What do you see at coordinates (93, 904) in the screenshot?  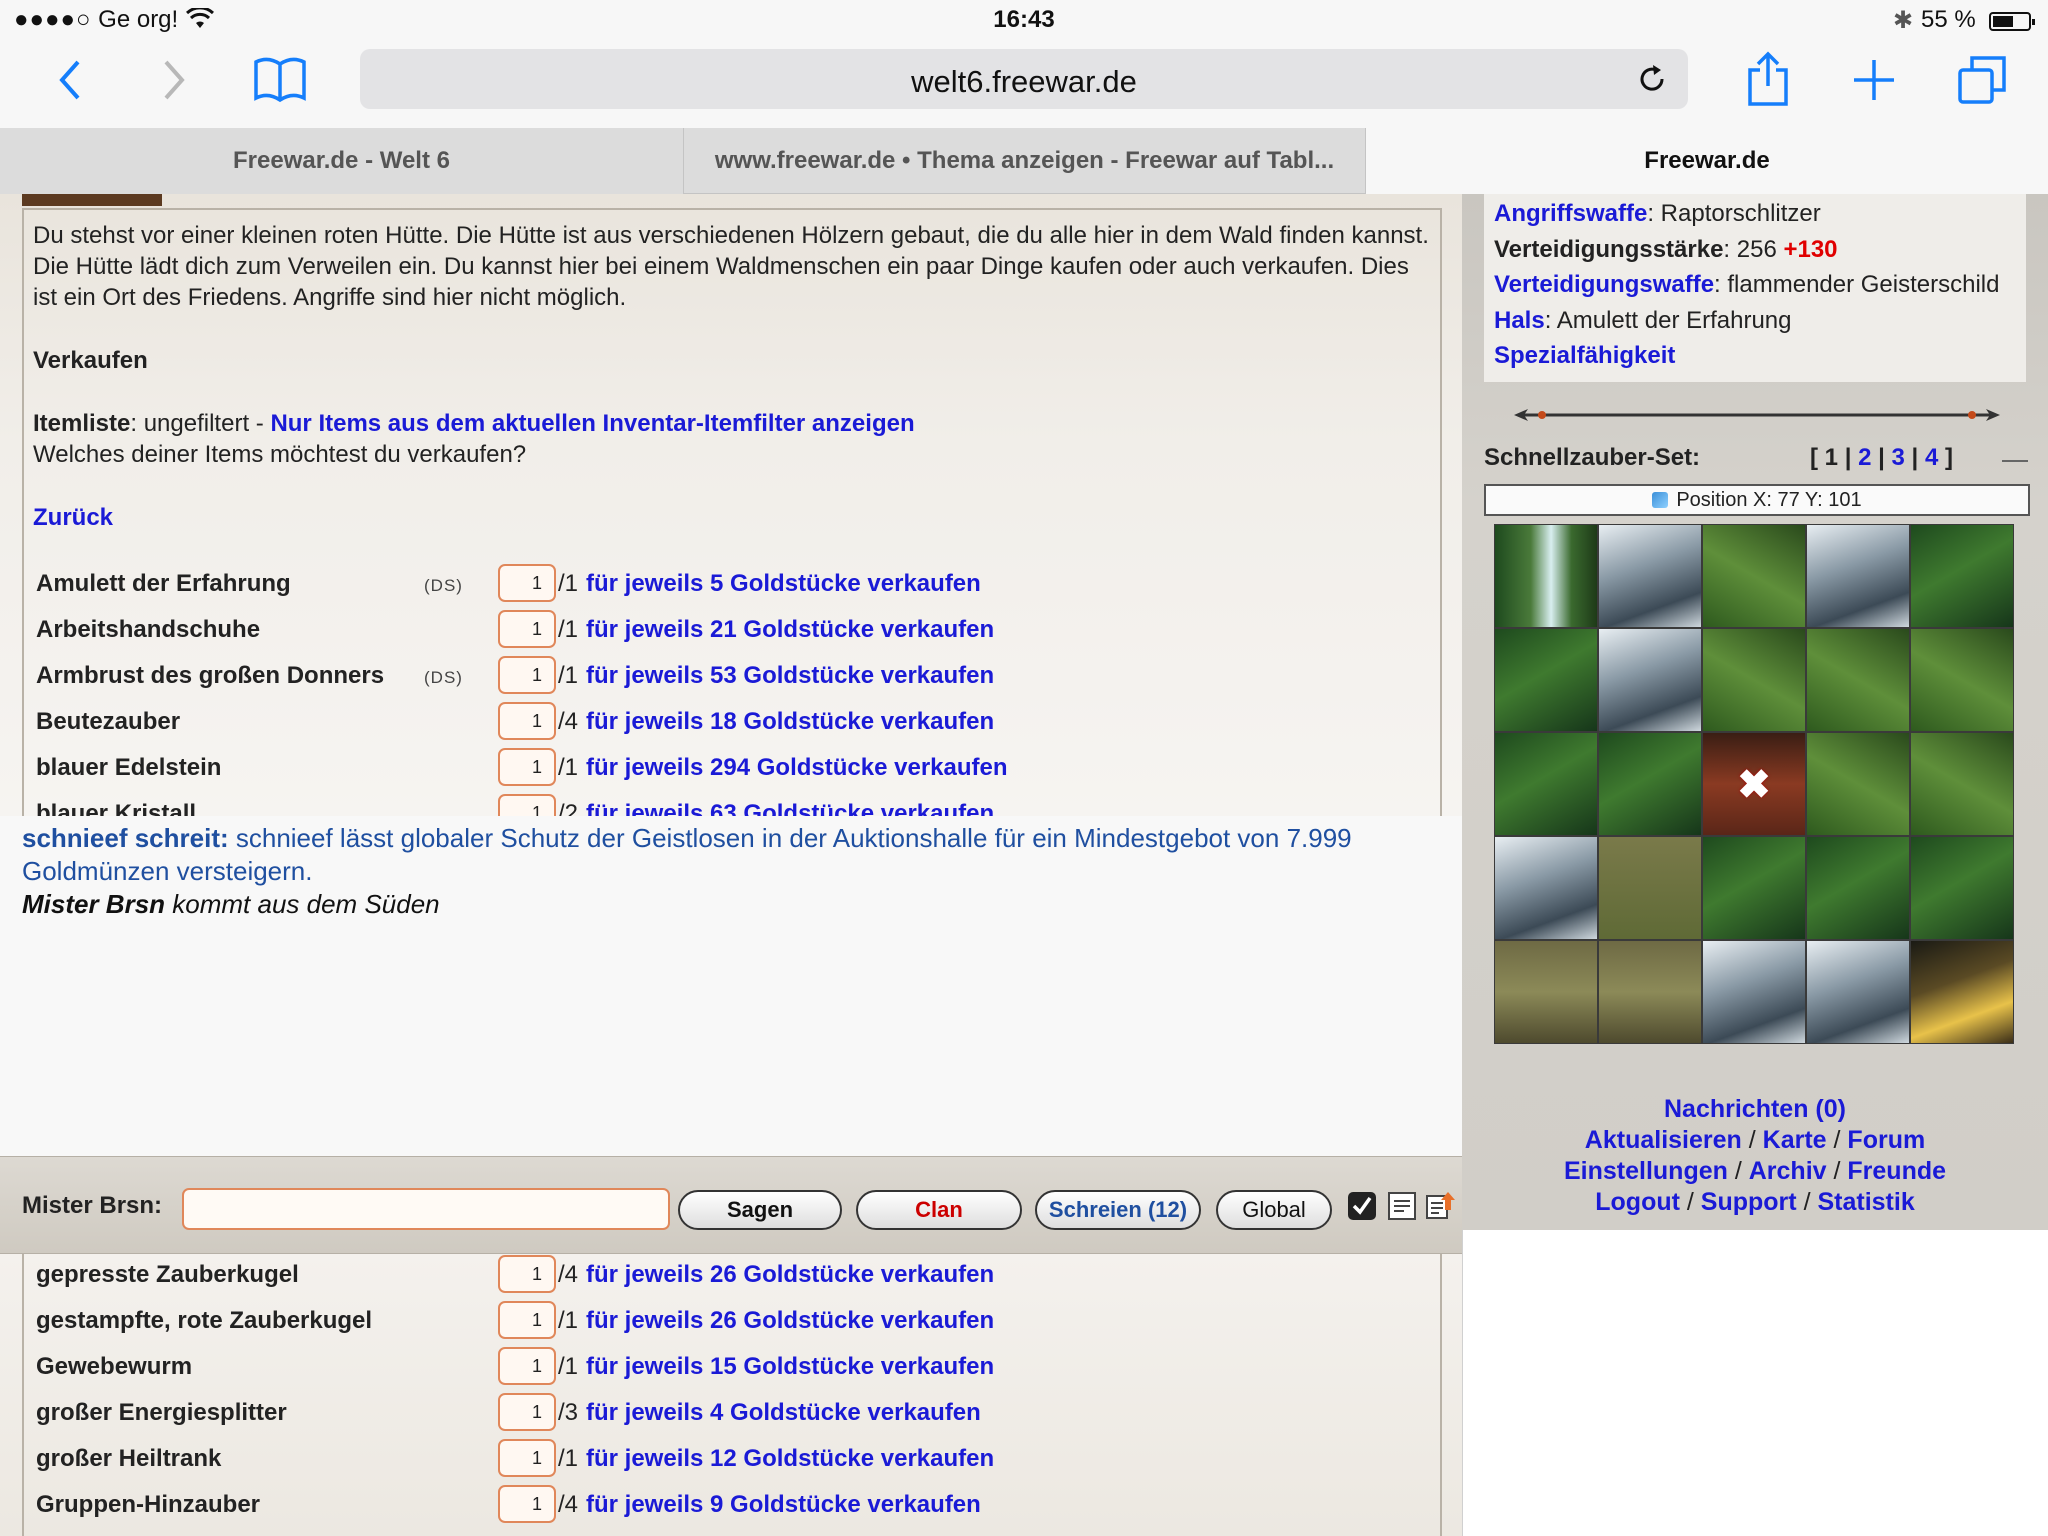 I see `chat-player-name: Mister Brsn` at bounding box center [93, 904].